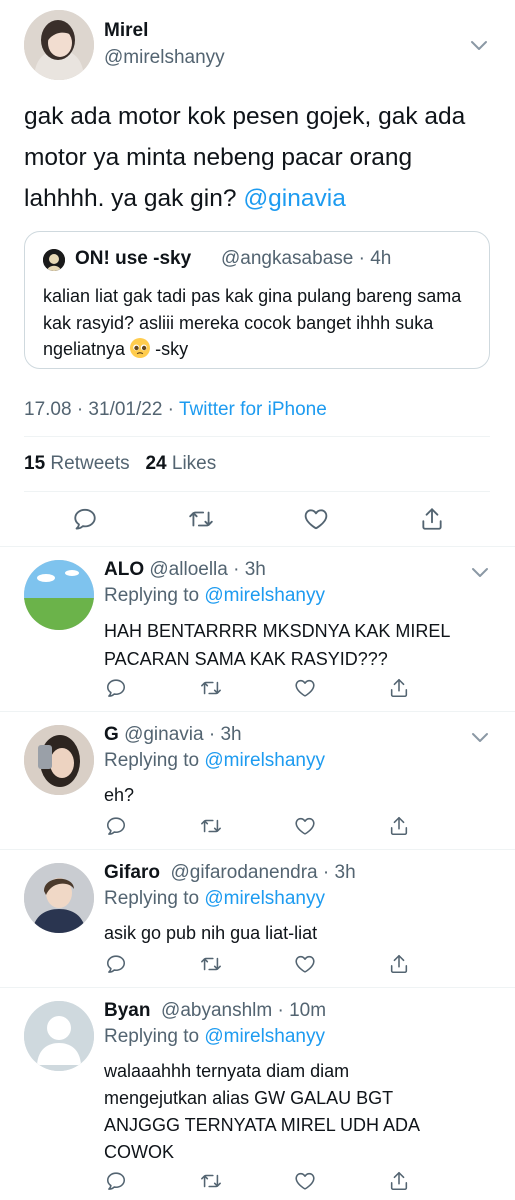 The width and height of the screenshot is (515, 1200). What do you see at coordinates (183, 734) in the screenshot?
I see `reply-meta: @ginavia · 3h` at bounding box center [183, 734].